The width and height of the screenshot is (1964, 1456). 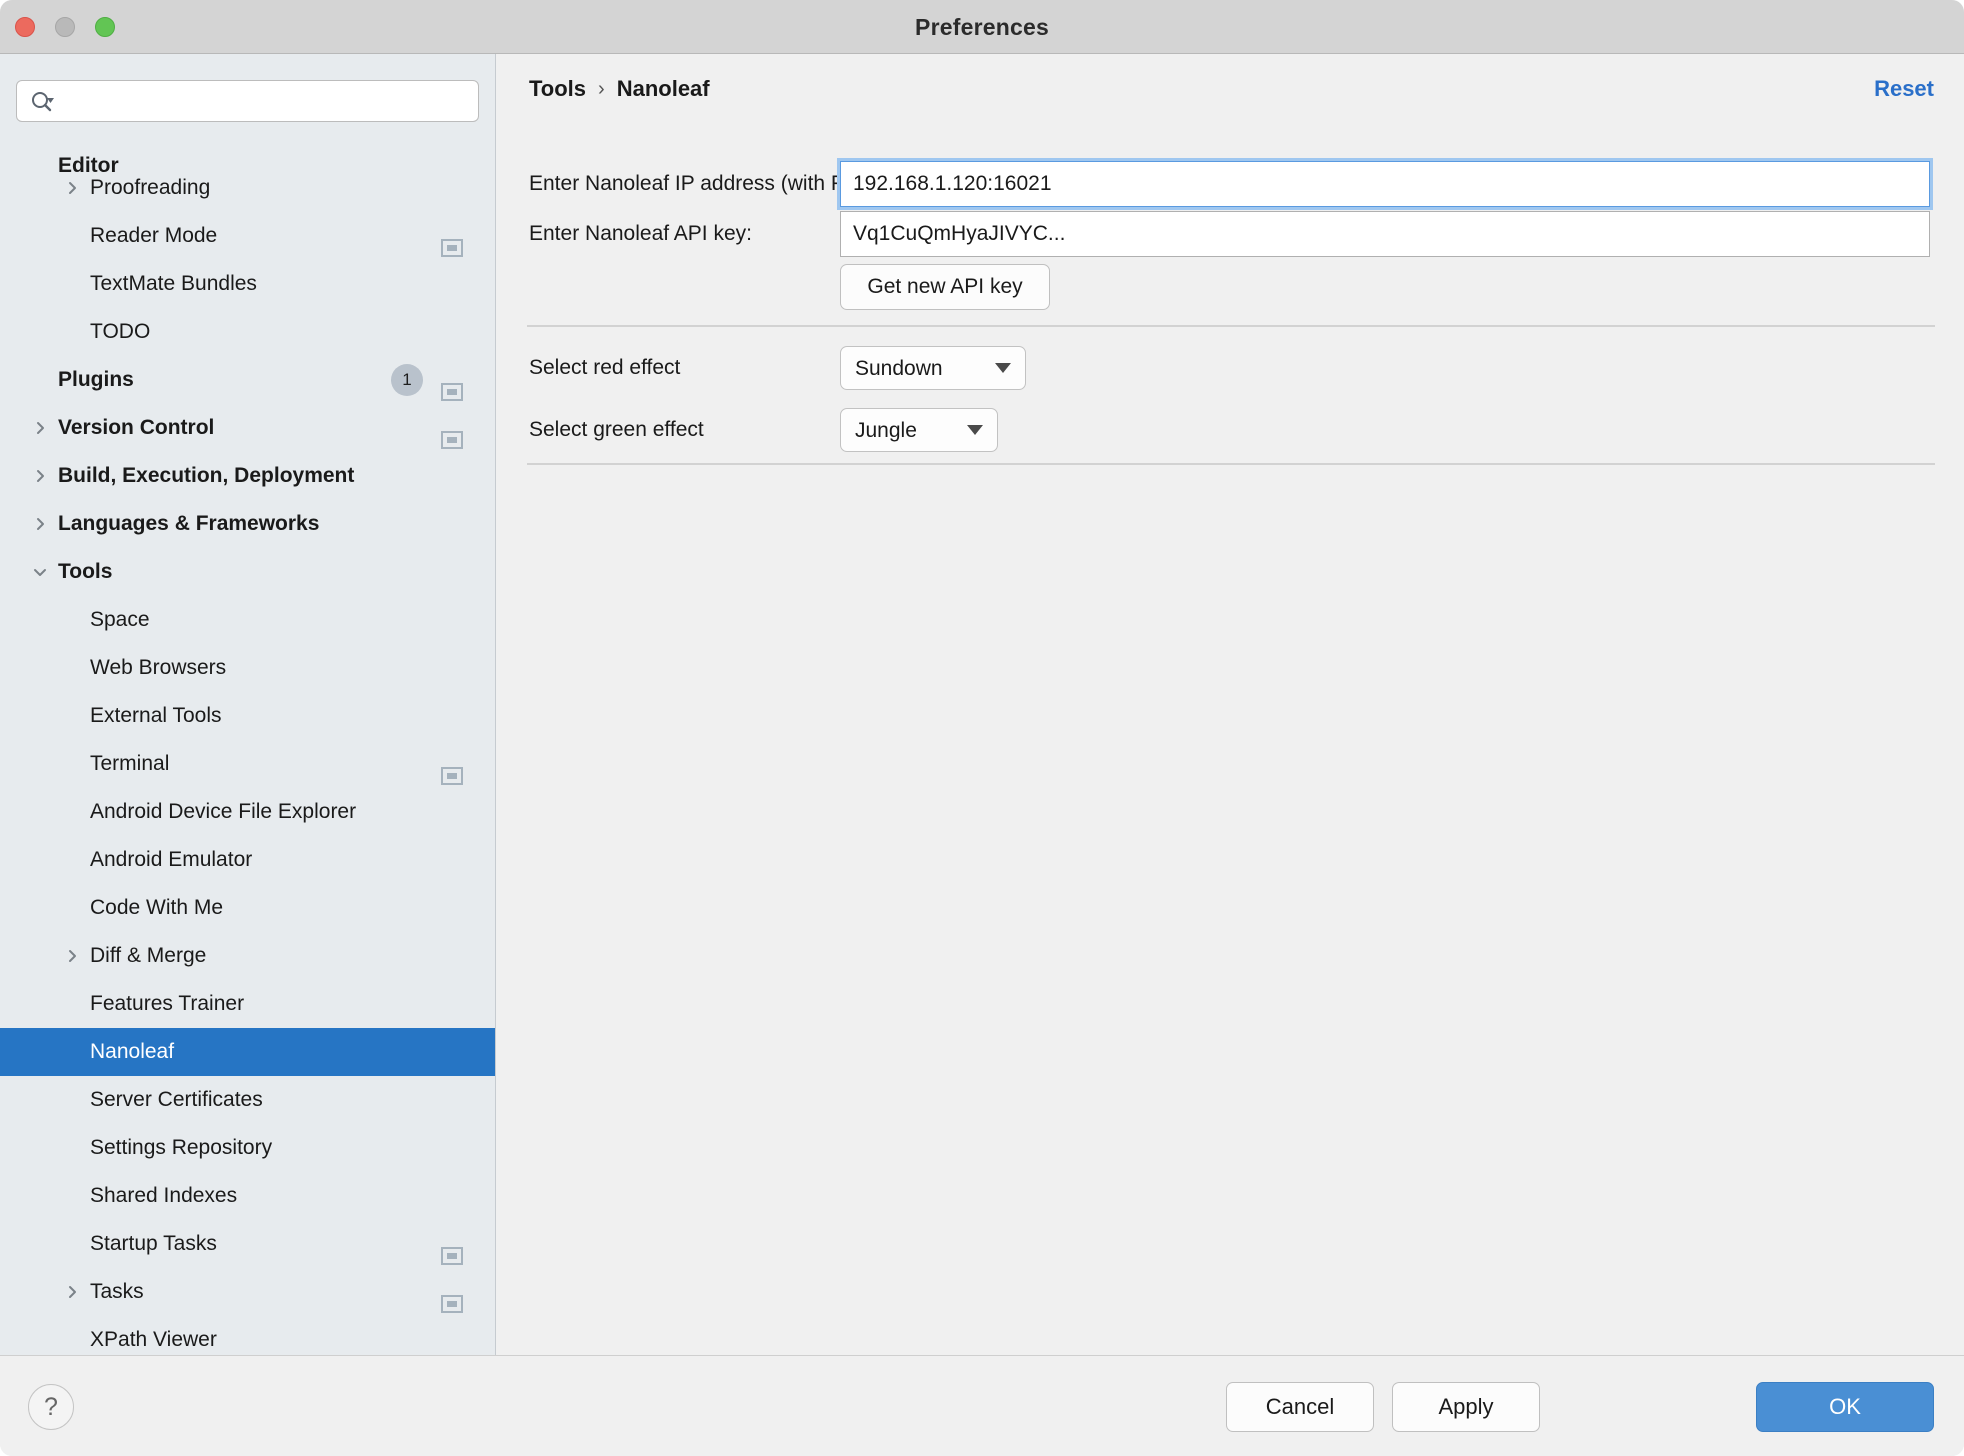 I want to click on sidebar-item-label: Features Trainer, so click(x=167, y=1003).